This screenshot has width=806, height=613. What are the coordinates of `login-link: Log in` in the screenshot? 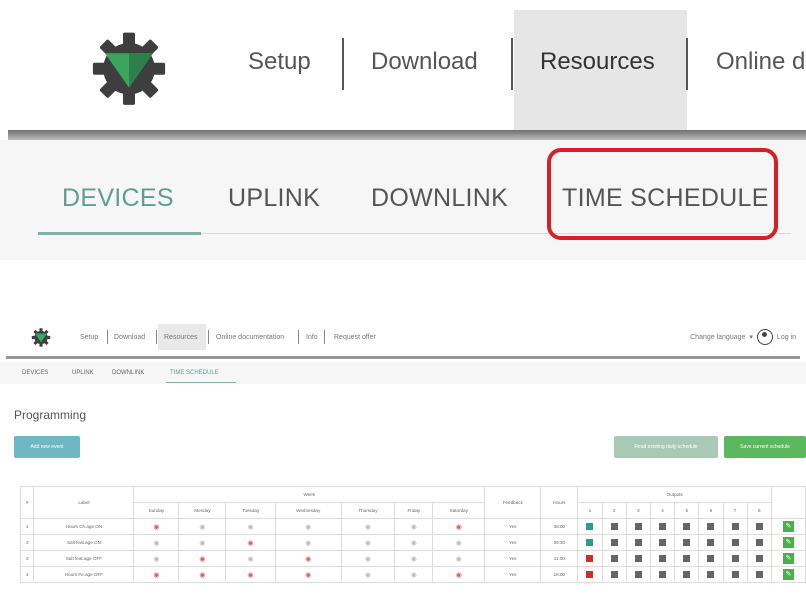 It's located at (786, 337).